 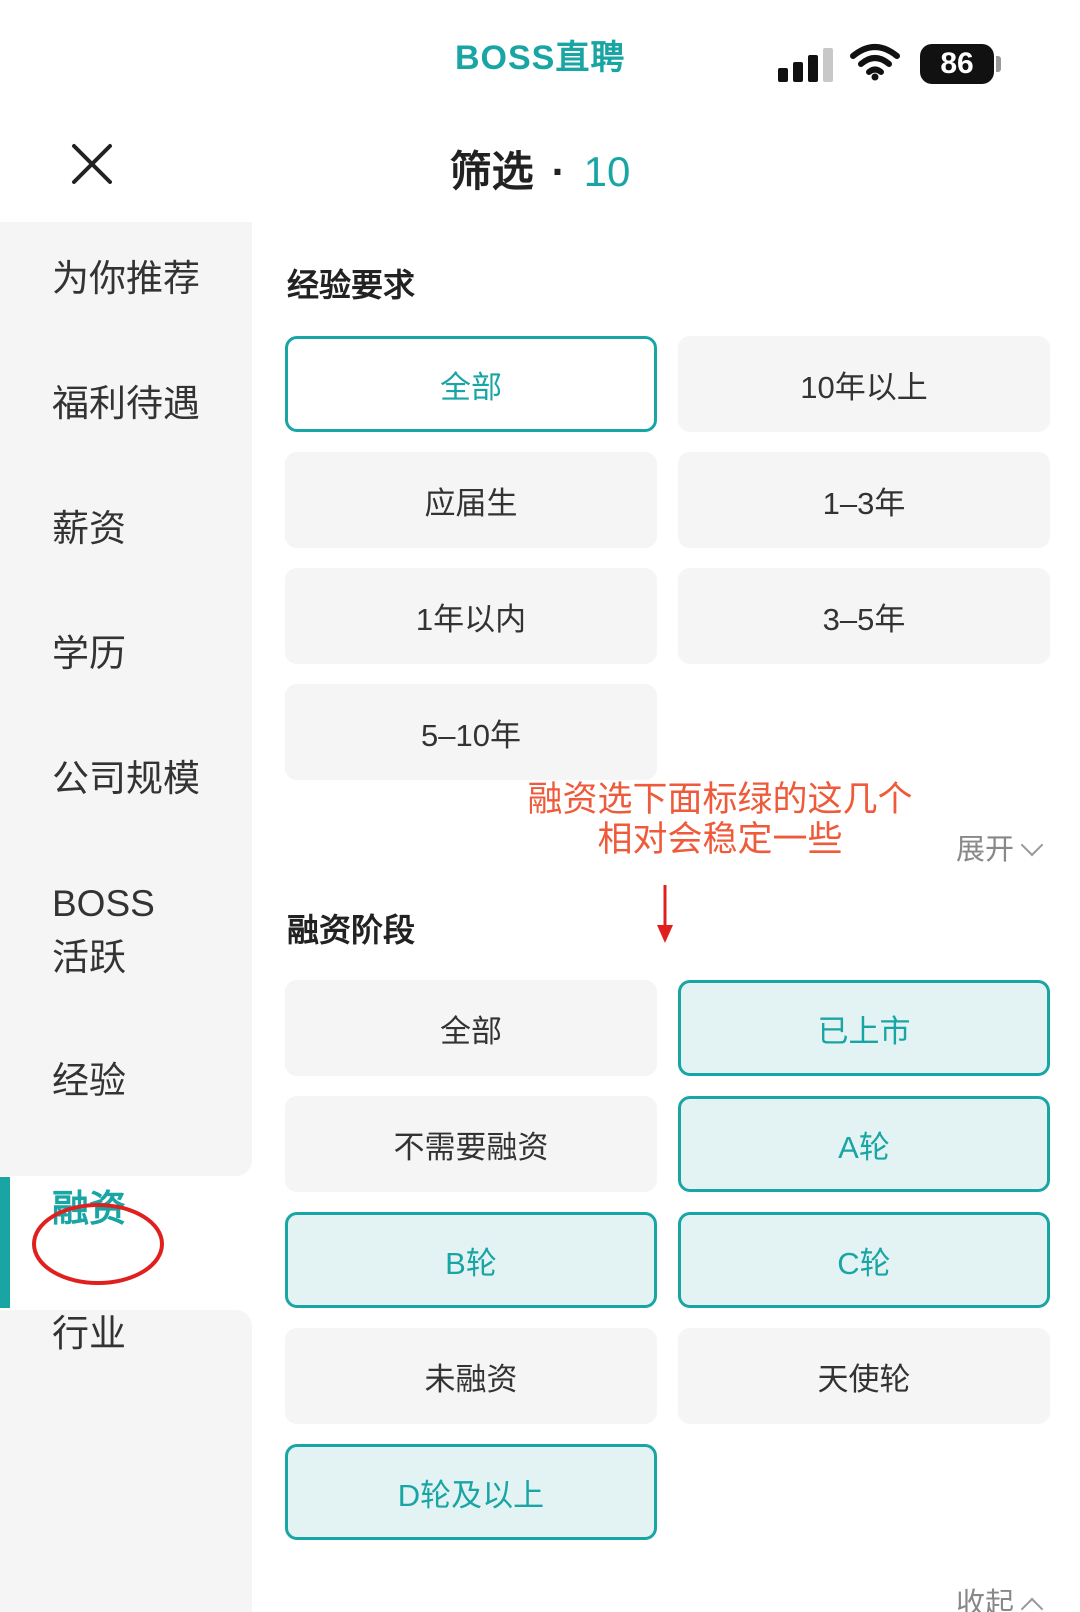 What do you see at coordinates (985, 850) in the screenshot?
I see `expand-label: 展开` at bounding box center [985, 850].